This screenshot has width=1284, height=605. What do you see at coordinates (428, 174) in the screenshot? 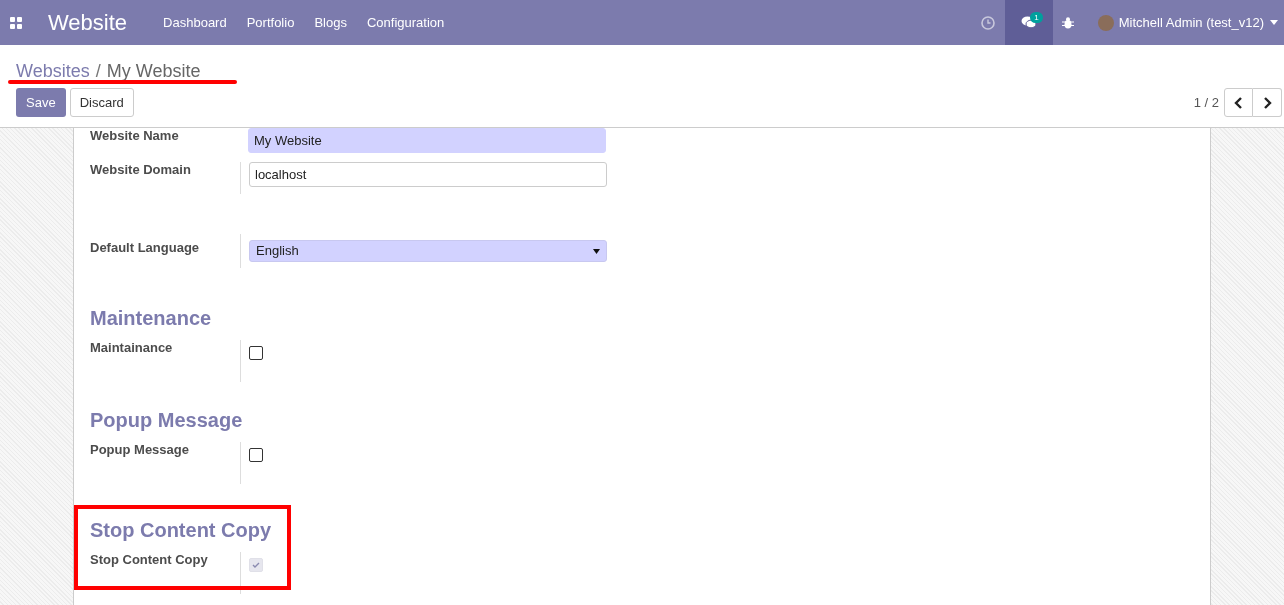
I see `text-field: localhost` at bounding box center [428, 174].